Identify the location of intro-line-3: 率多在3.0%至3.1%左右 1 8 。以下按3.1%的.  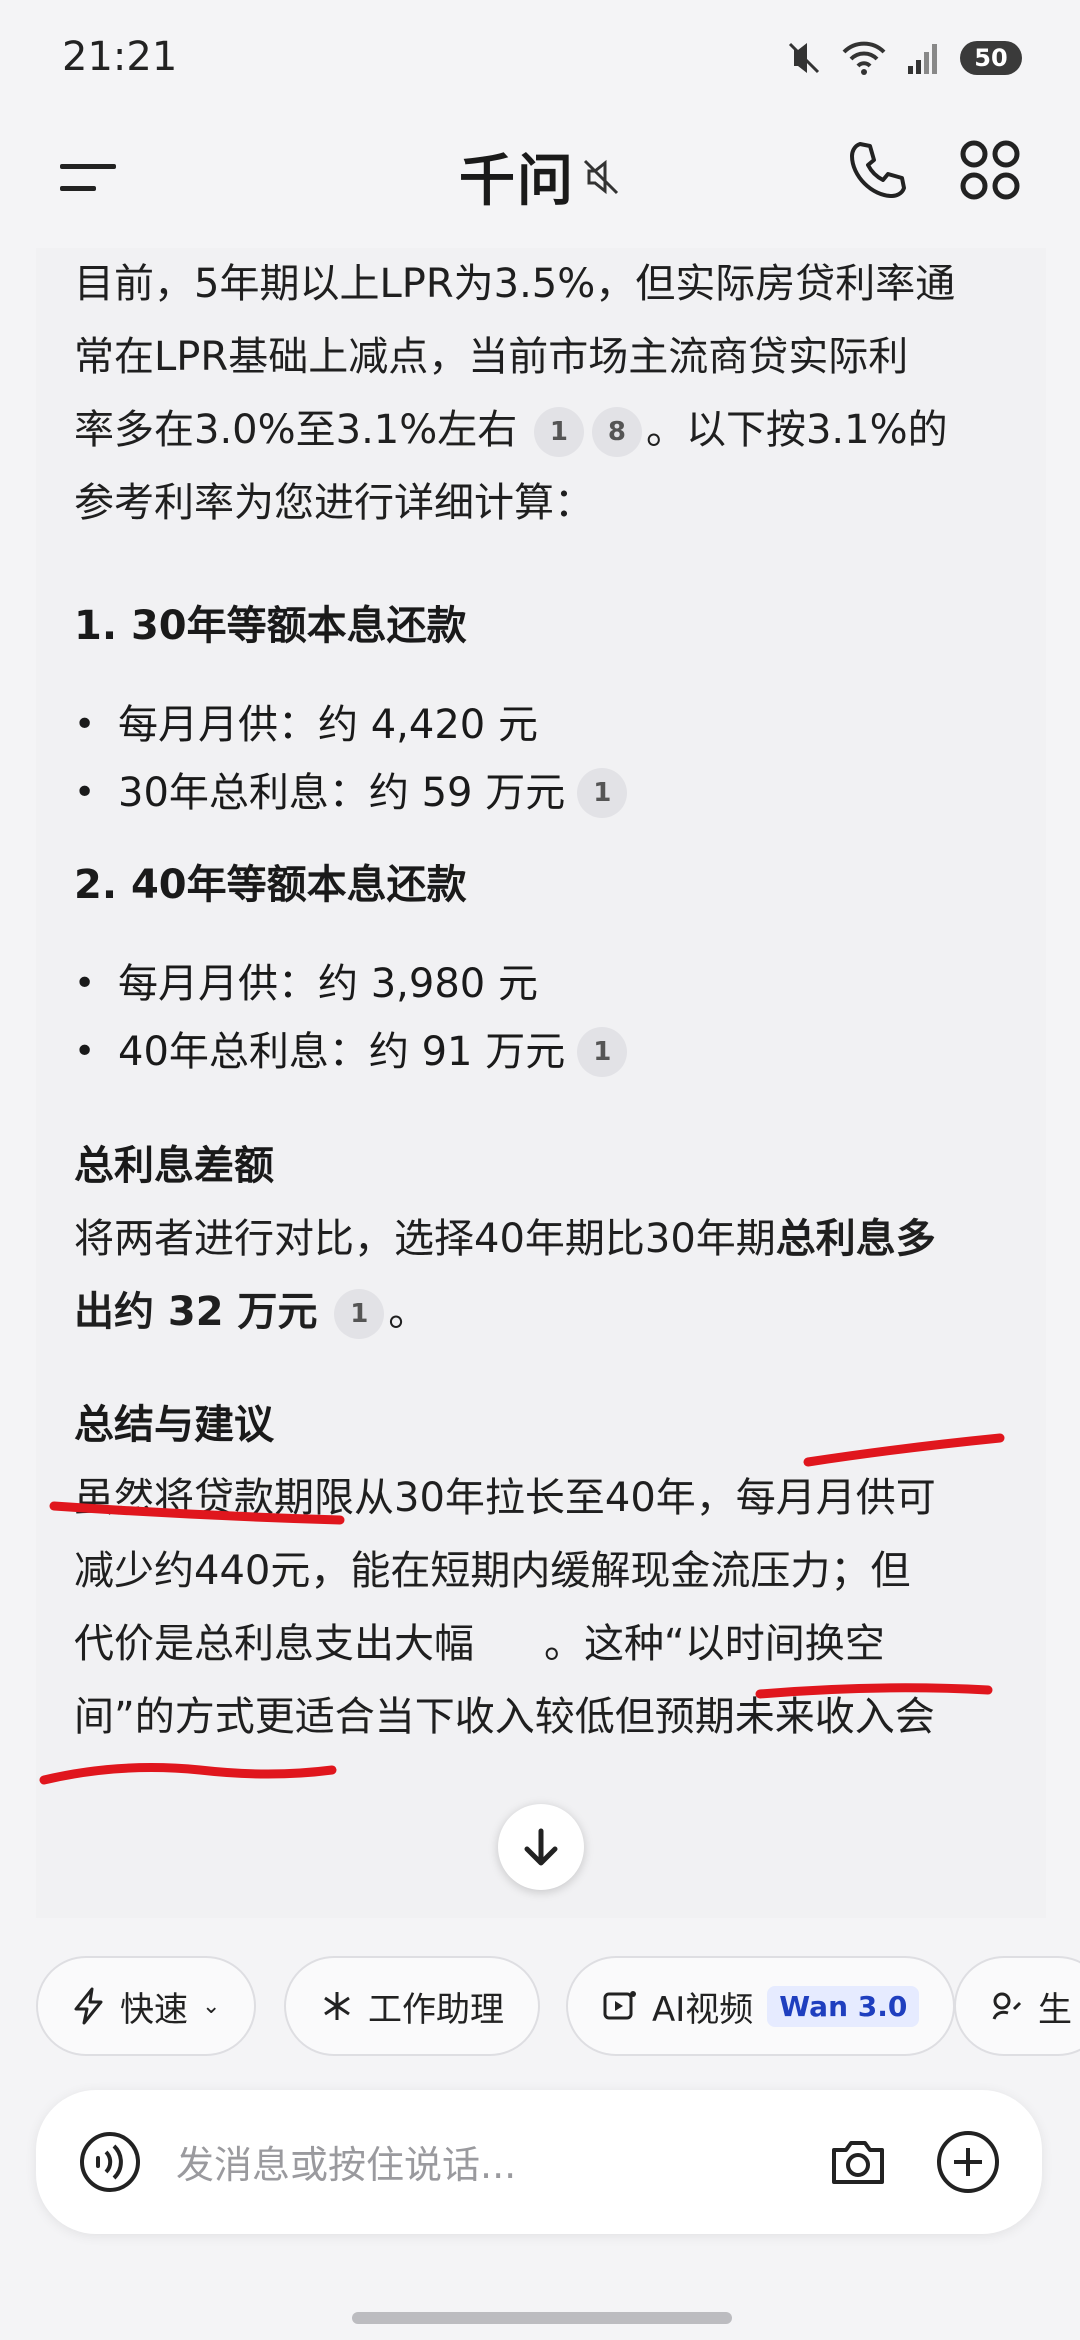
(549, 430).